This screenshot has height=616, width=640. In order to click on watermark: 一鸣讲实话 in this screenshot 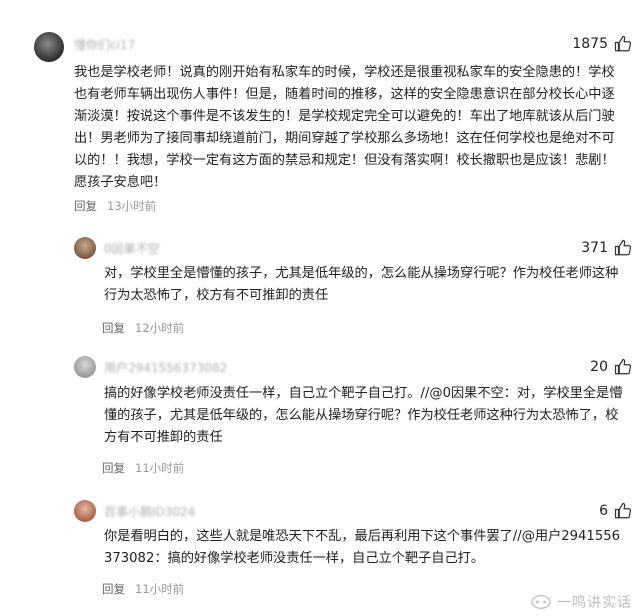, I will do `click(581, 602)`.